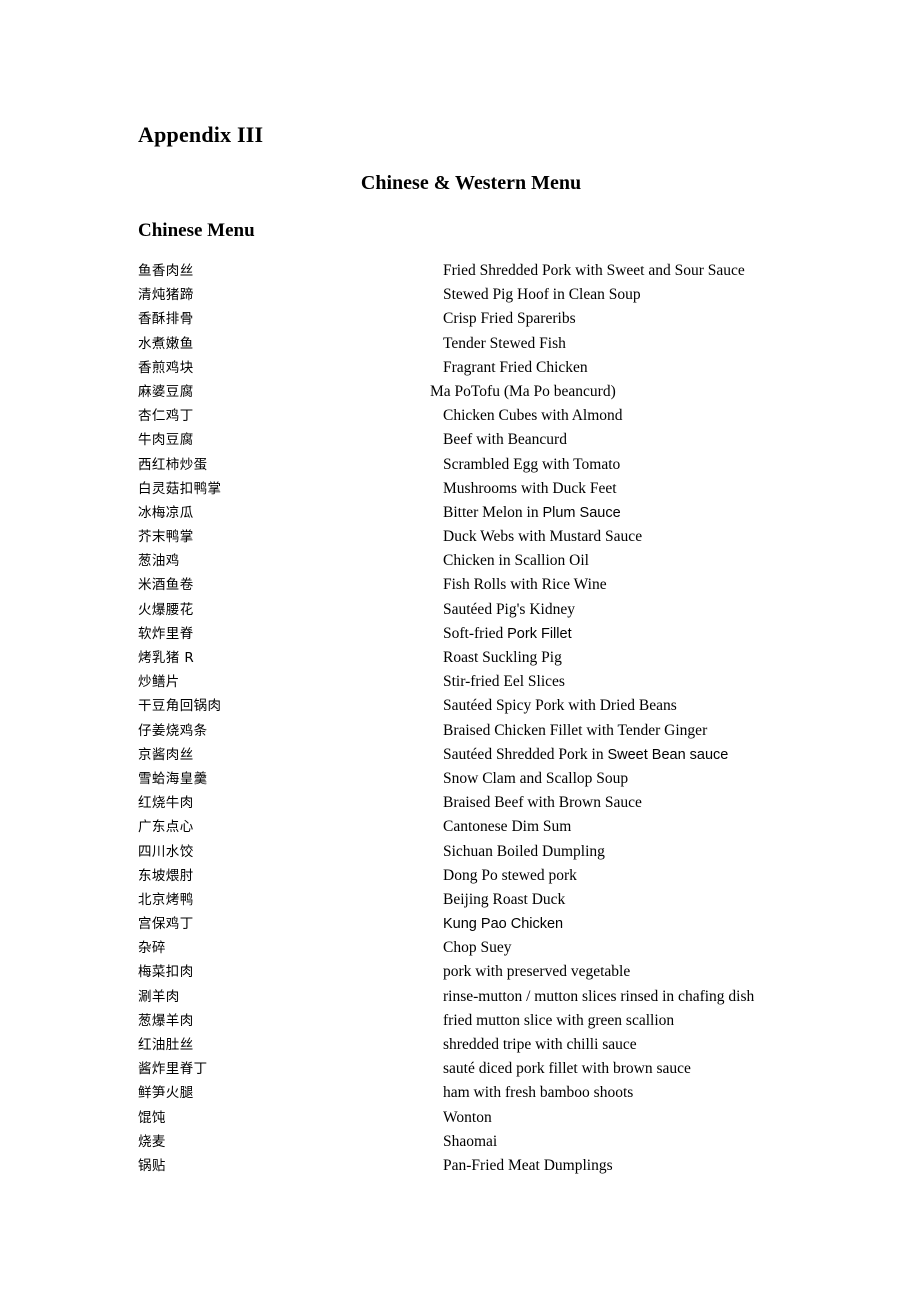 The image size is (920, 1302). What do you see at coordinates (543, 537) in the screenshot?
I see `menu-item-english-name: Duck Webs with Mustard Sauce` at bounding box center [543, 537].